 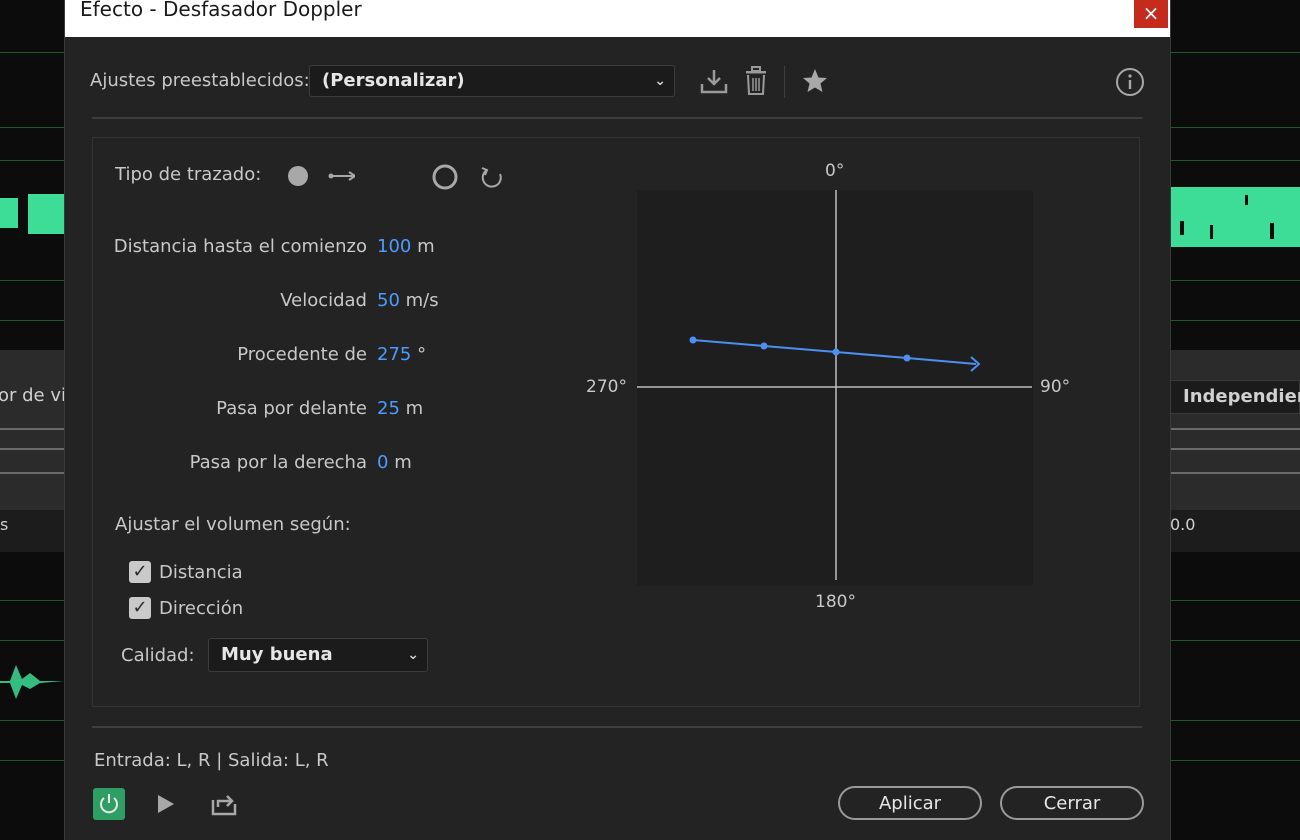 What do you see at coordinates (33, 395) in the screenshot?
I see `track-label-left: or de vi` at bounding box center [33, 395].